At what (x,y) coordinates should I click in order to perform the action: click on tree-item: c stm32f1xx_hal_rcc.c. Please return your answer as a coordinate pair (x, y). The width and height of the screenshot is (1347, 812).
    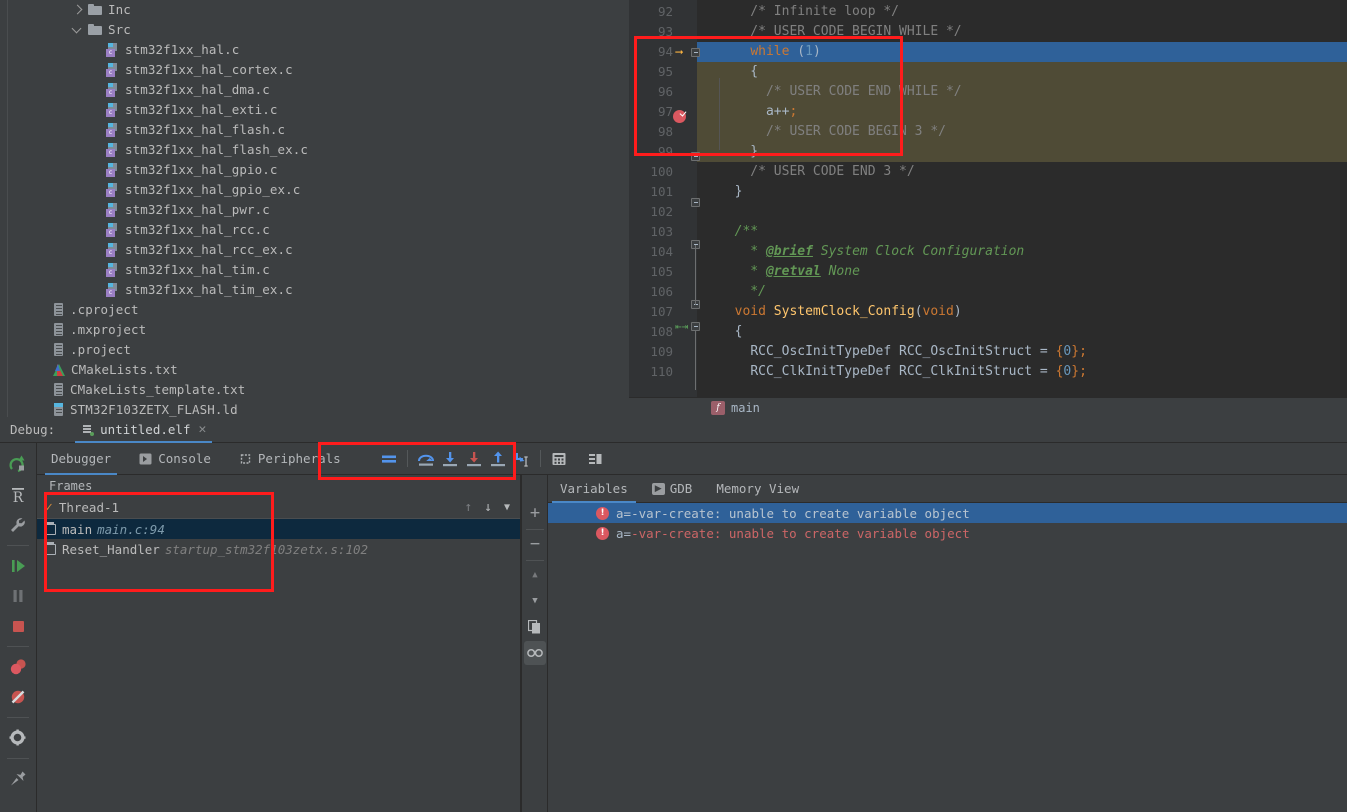
    Looking at the image, I should click on (314, 230).